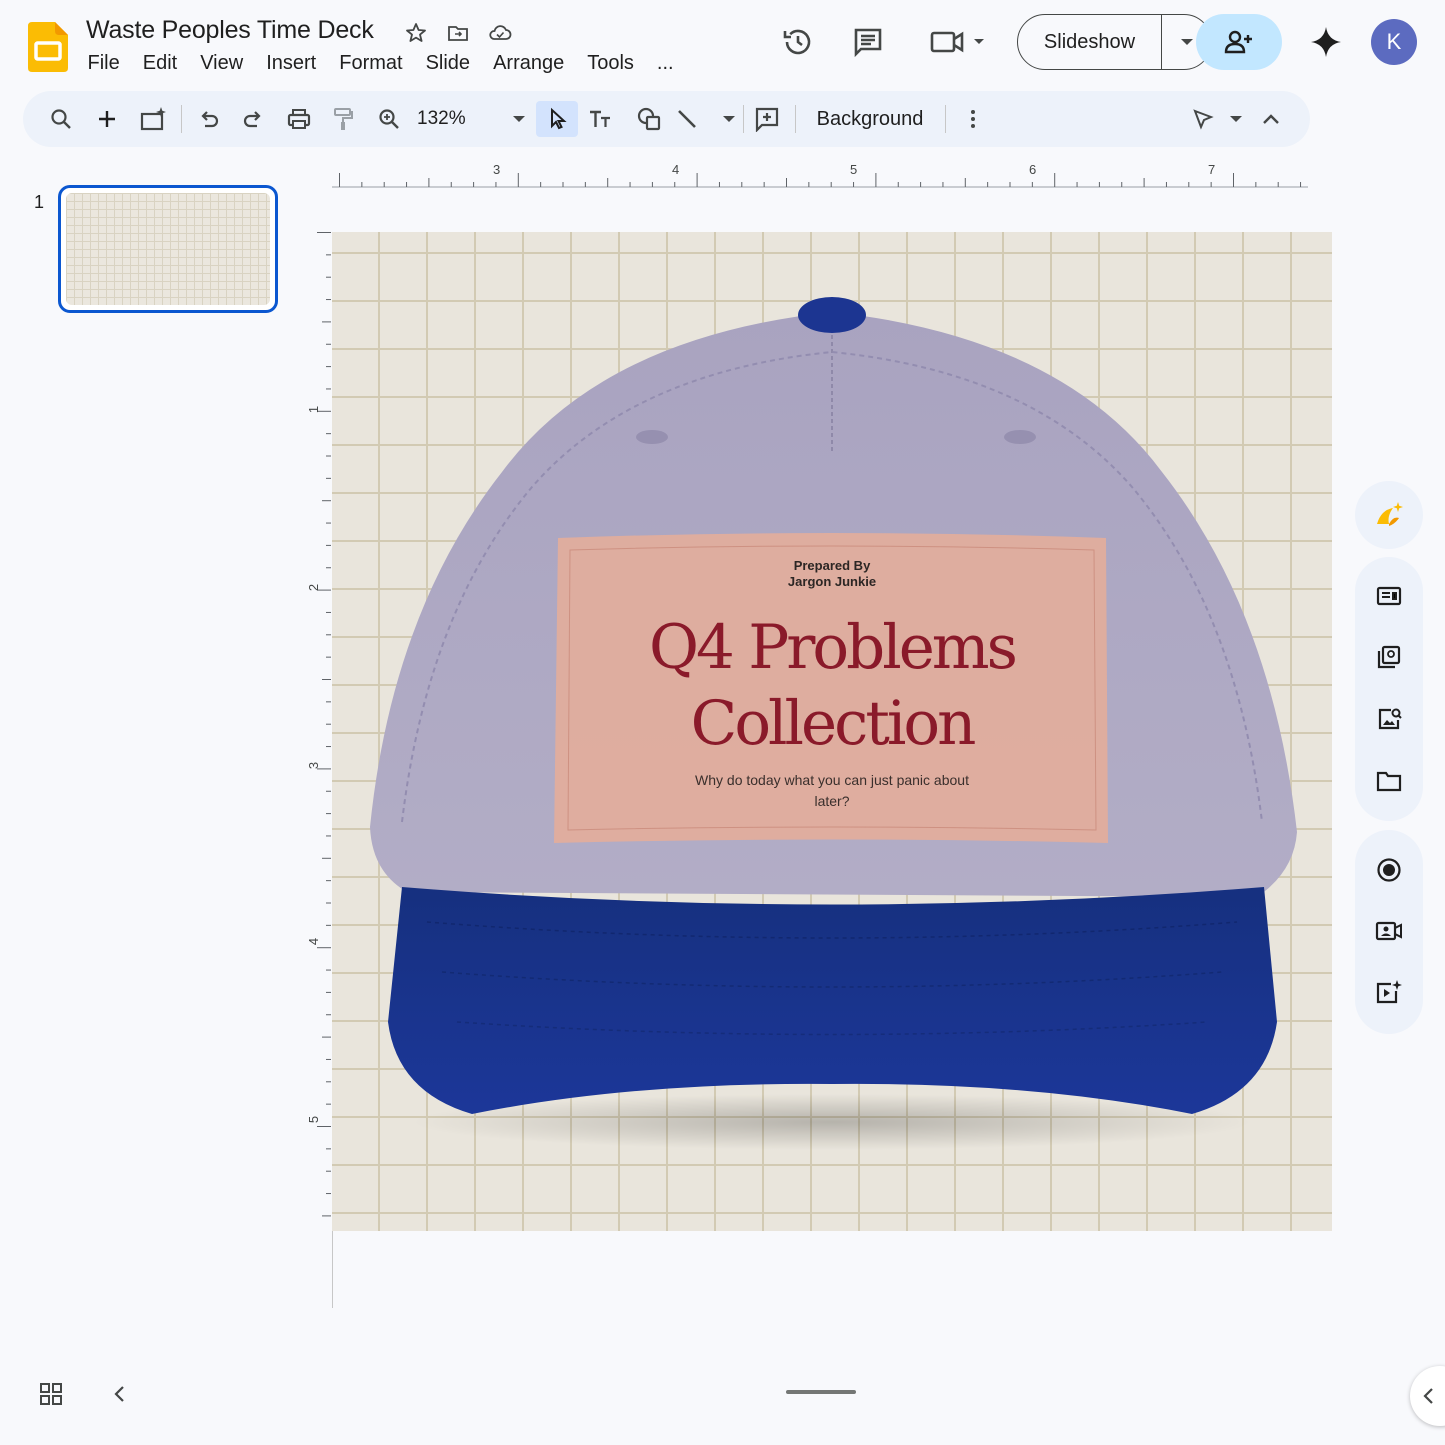  I want to click on search-menus-icon, so click(61, 119).